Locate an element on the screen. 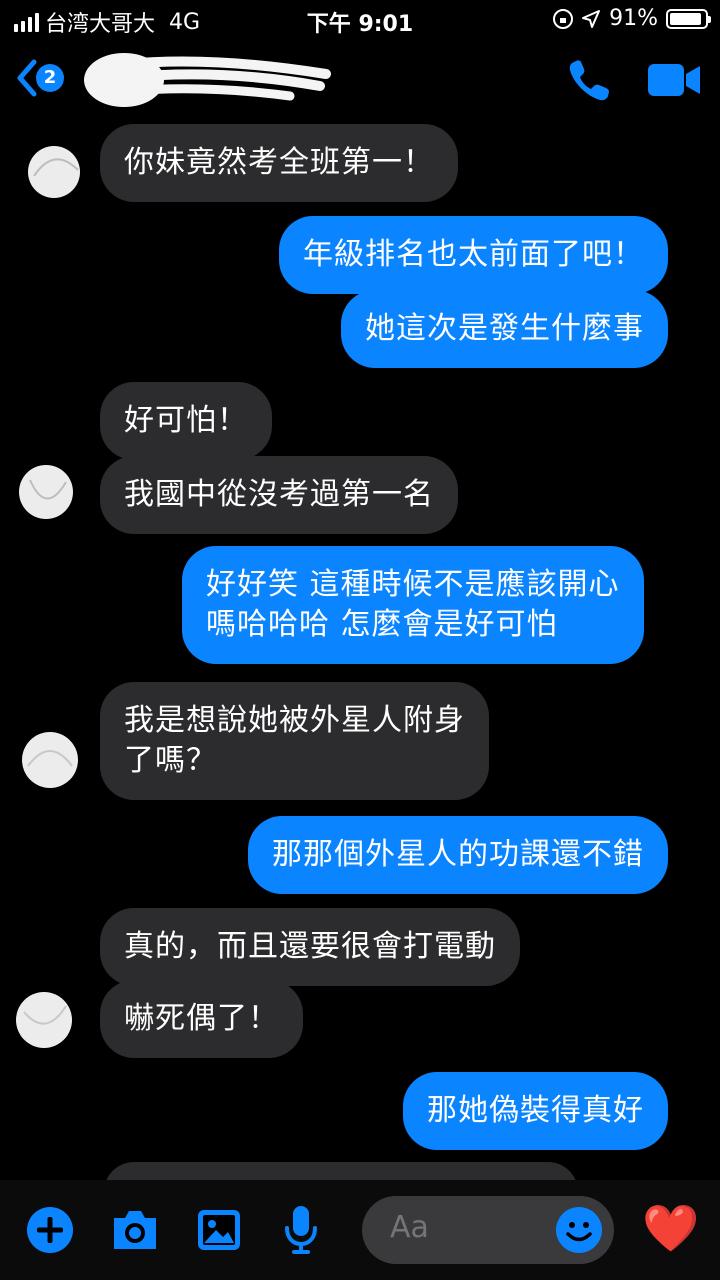  back-button: 2 is located at coordinates (39, 78).